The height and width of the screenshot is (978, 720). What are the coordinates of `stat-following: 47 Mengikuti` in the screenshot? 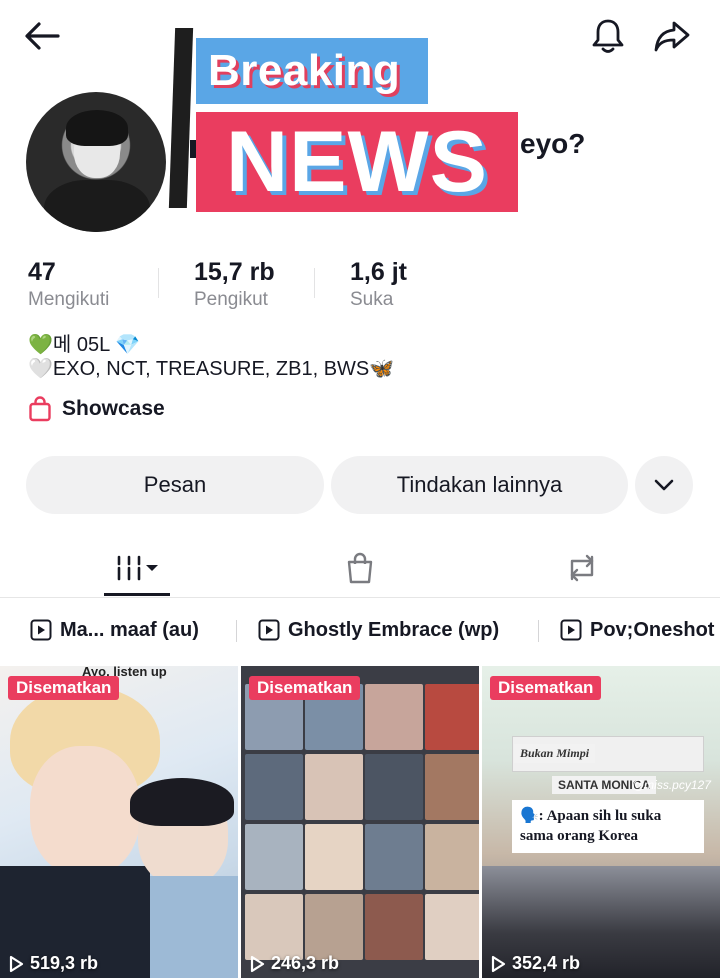 It's located at (68, 284).